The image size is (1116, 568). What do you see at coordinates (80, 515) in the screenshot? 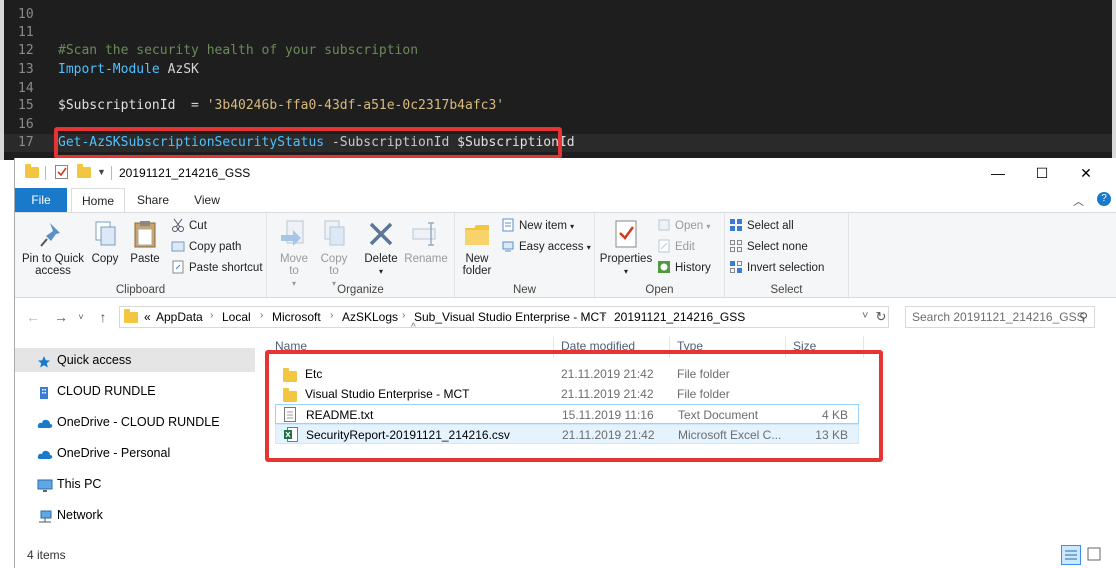
I see `sidebar-item-label: Network` at bounding box center [80, 515].